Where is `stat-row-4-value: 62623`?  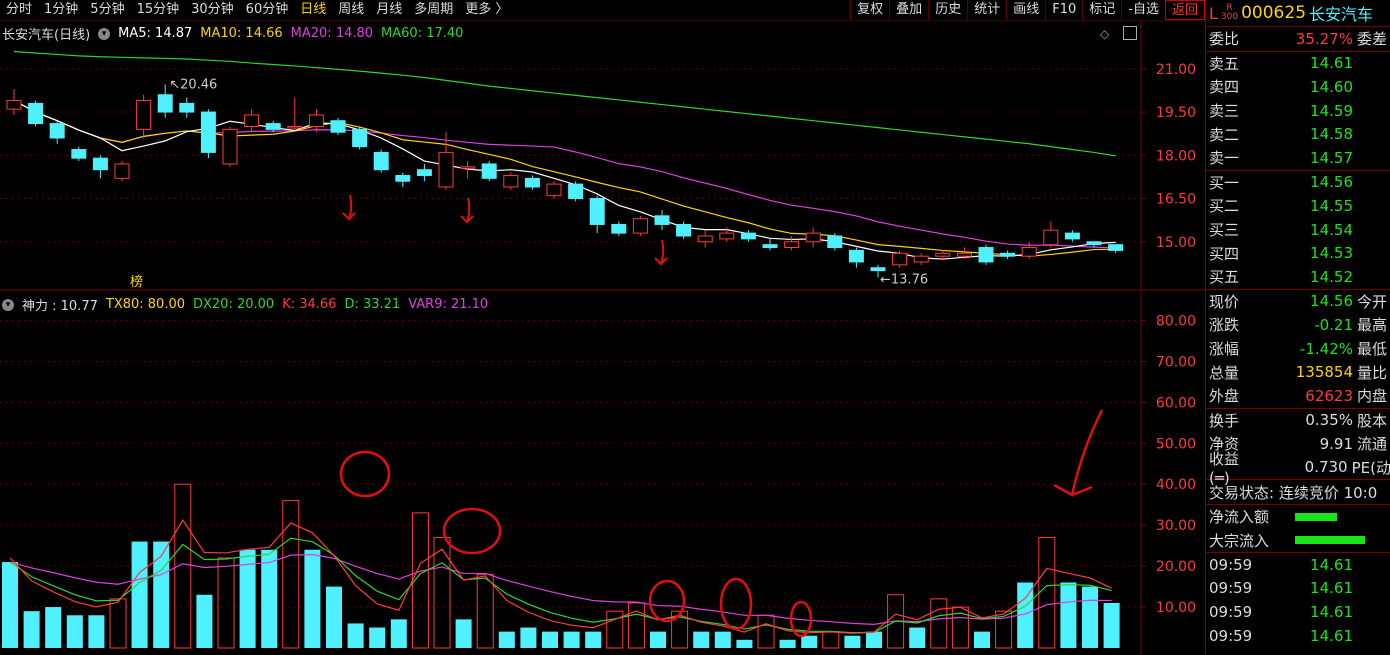
stat-row-4-value: 62623 is located at coordinates (1329, 395).